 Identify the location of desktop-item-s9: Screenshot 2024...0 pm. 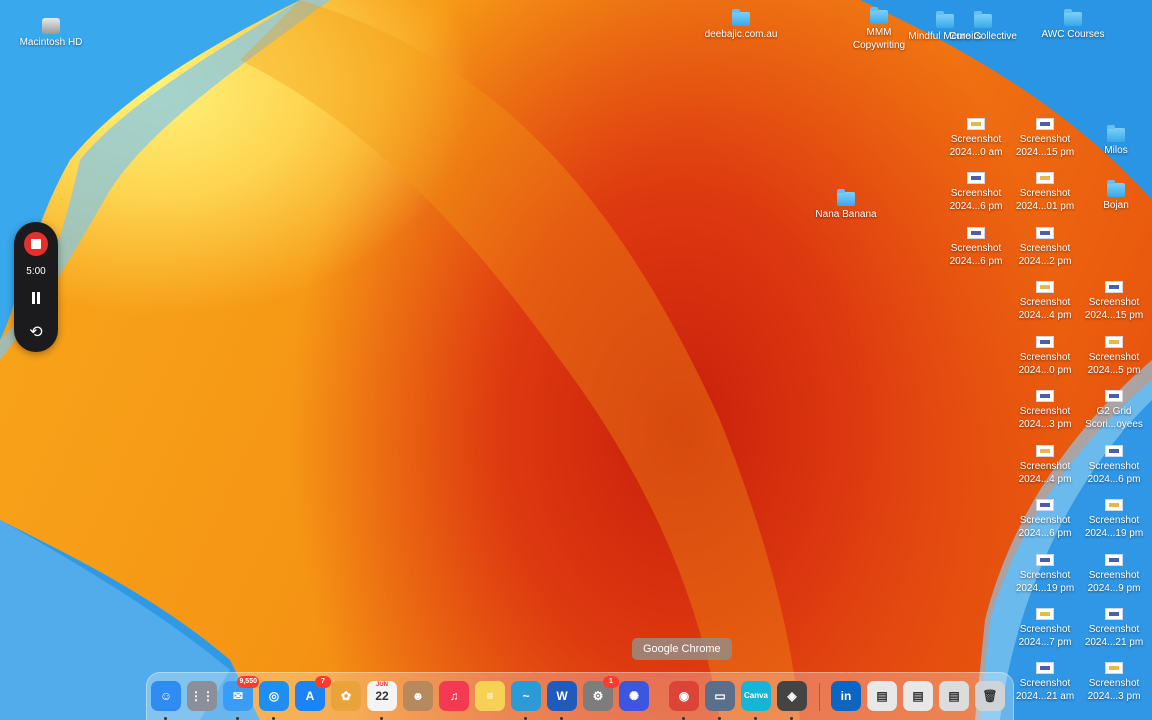
(1045, 356).